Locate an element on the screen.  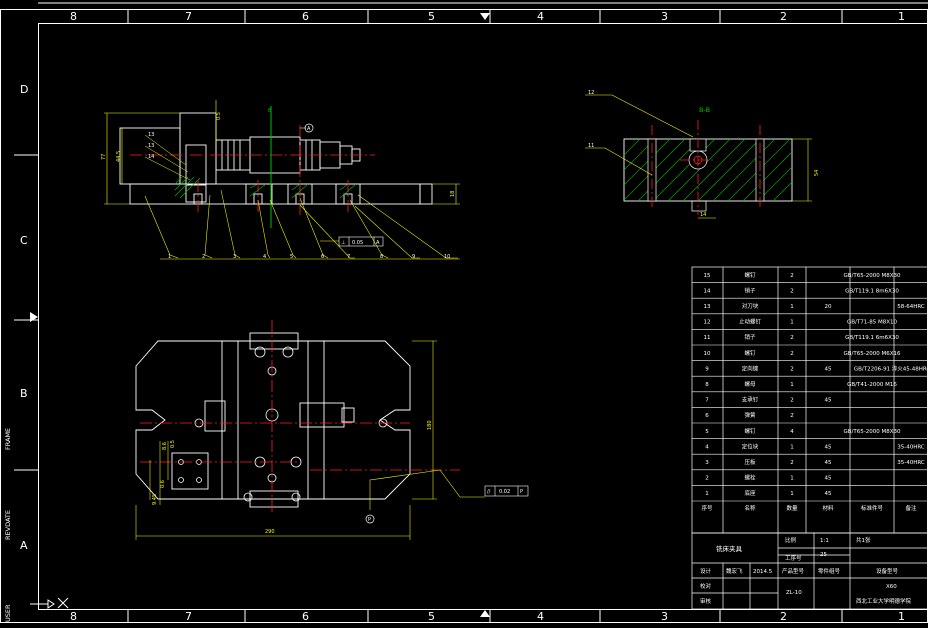
bom-header-cell: 数量 is located at coordinates (792, 508).